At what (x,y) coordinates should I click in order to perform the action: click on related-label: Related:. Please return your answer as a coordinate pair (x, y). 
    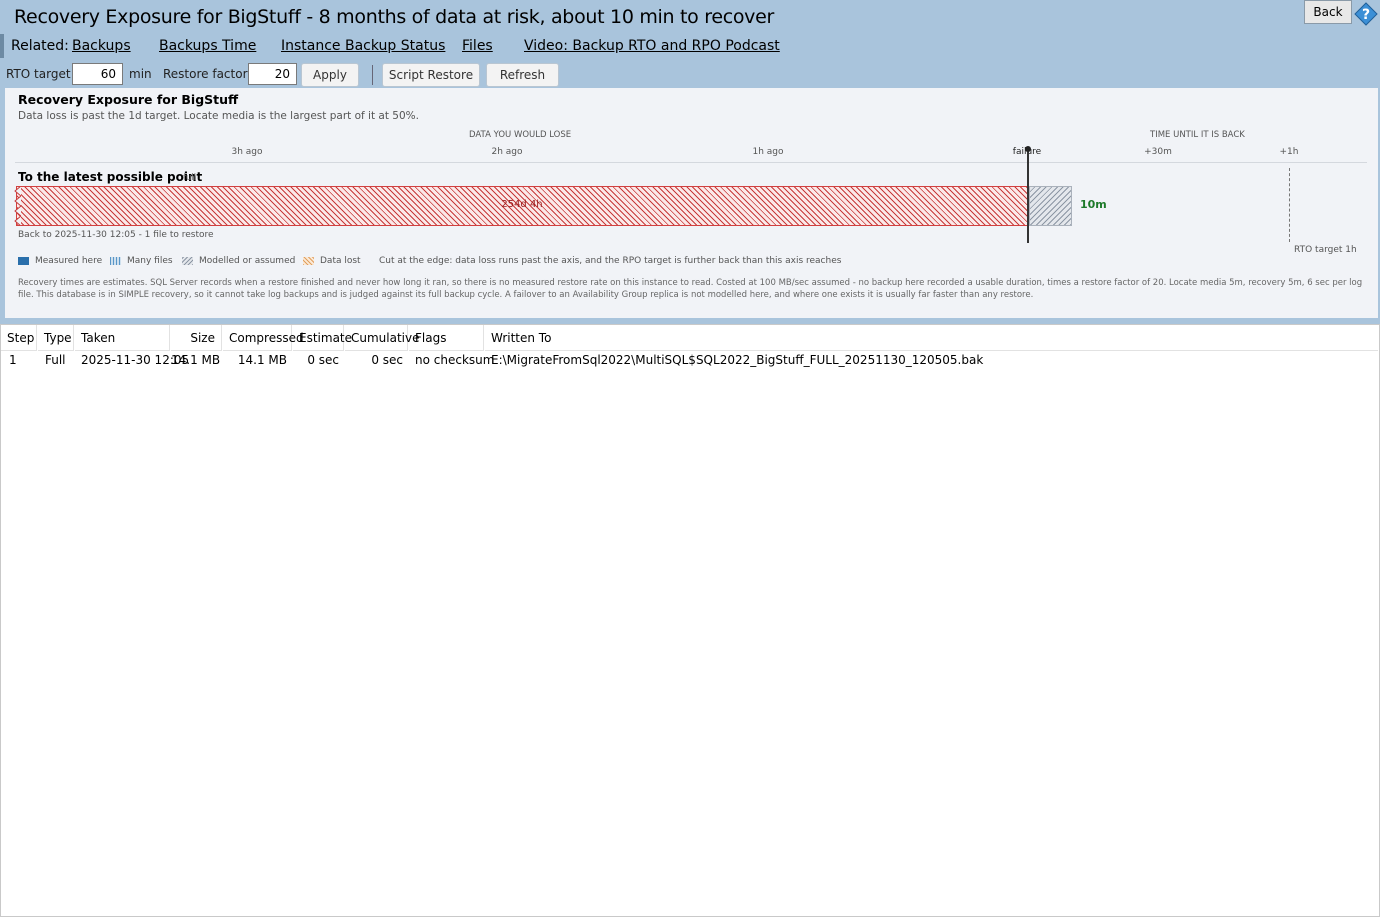
    Looking at the image, I should click on (40, 46).